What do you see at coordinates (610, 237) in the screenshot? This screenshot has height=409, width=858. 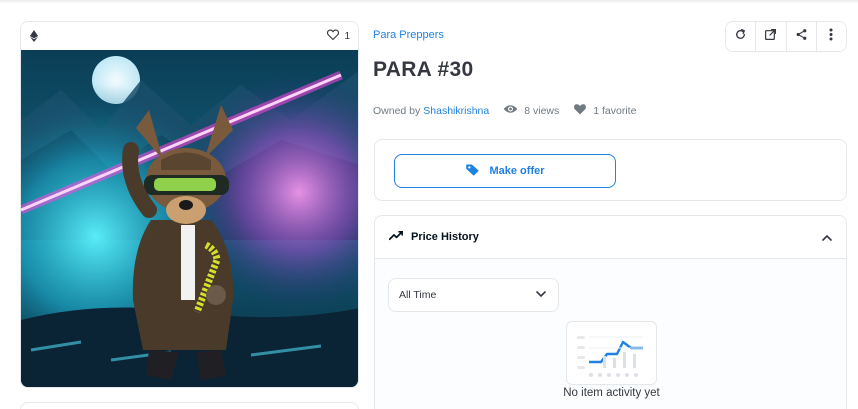 I see `price-history-header: Price History` at bounding box center [610, 237].